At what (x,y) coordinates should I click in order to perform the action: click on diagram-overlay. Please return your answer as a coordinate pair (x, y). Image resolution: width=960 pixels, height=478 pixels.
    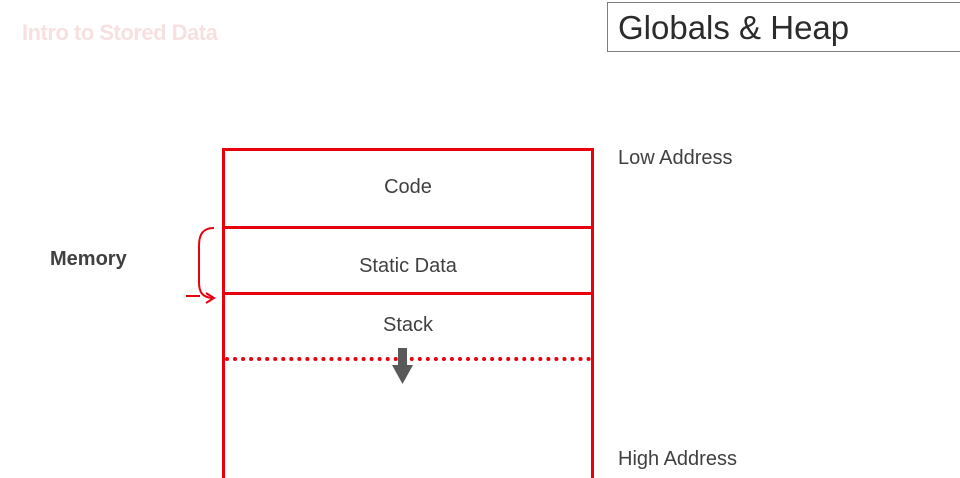
    Looking at the image, I should click on (299, 305).